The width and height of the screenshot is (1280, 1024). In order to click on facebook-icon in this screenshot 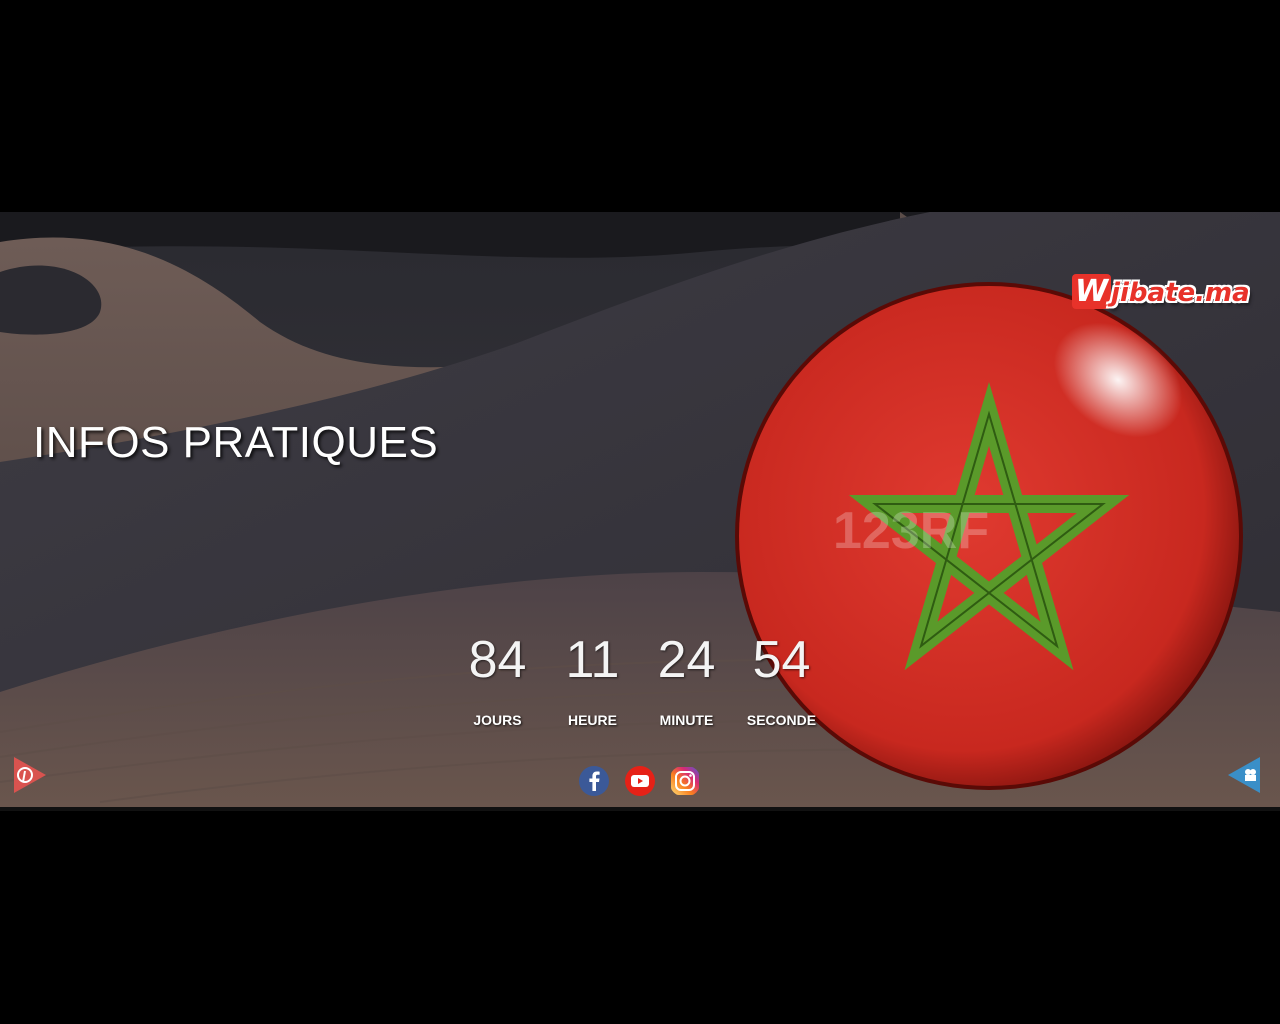, I will do `click(594, 781)`.